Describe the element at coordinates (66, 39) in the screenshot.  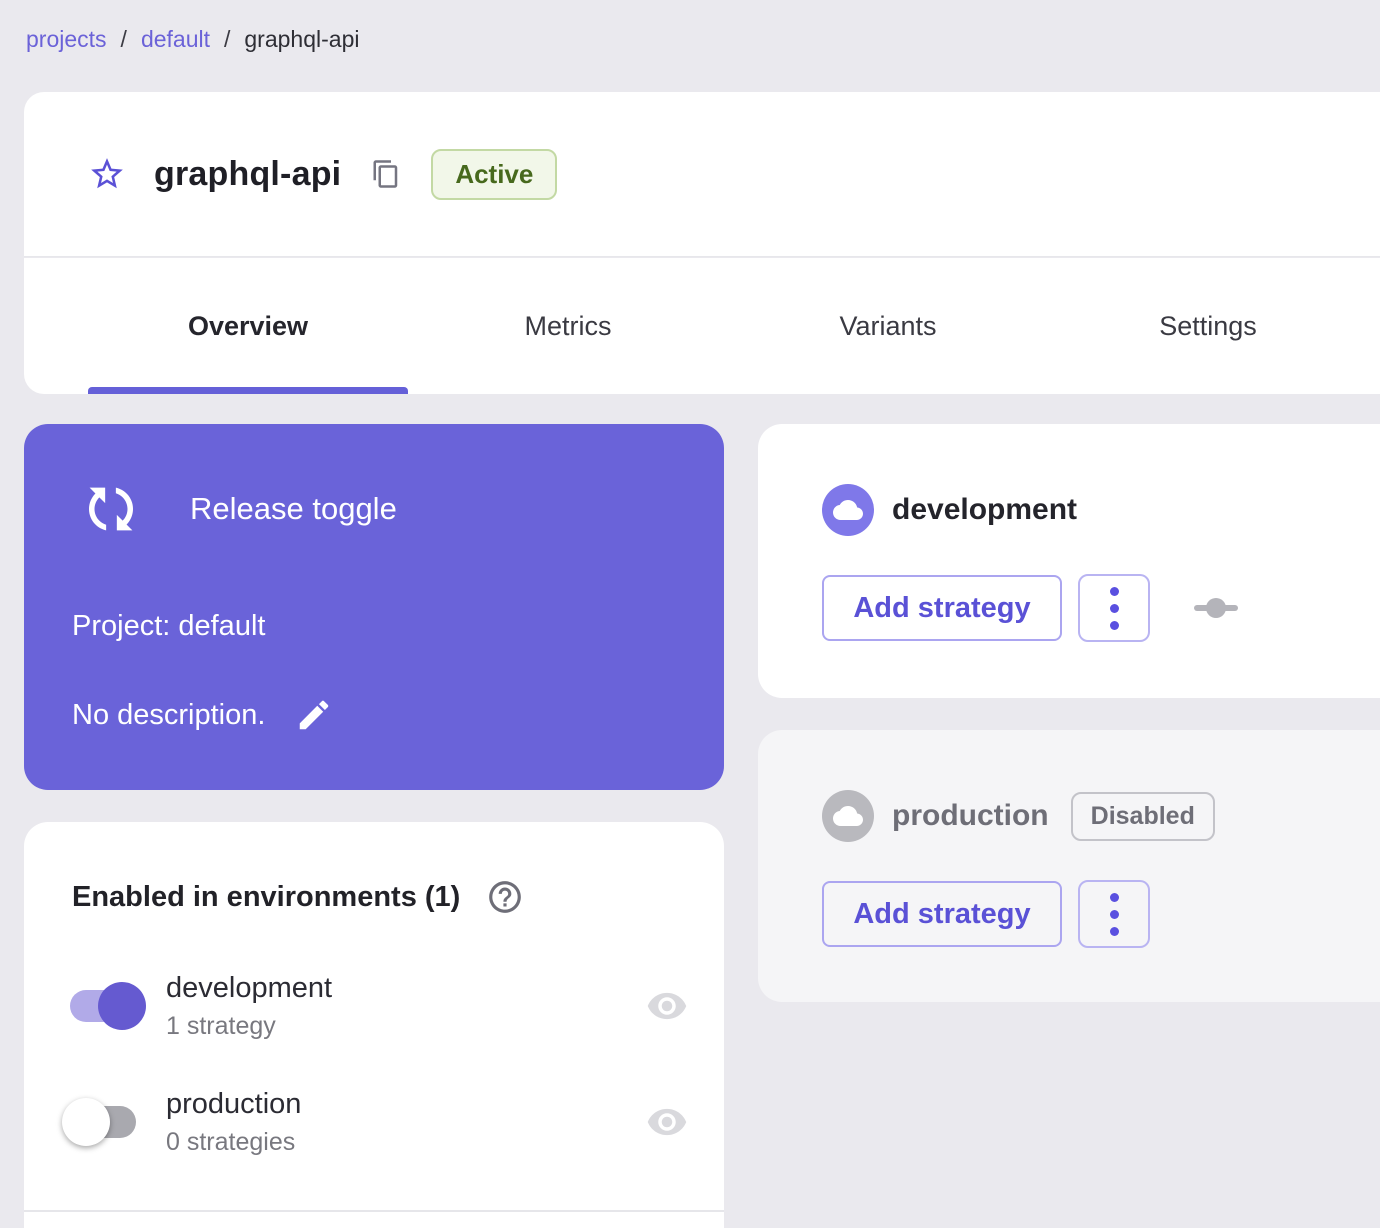
I see `breadcrumb-projects-link: projects` at that location.